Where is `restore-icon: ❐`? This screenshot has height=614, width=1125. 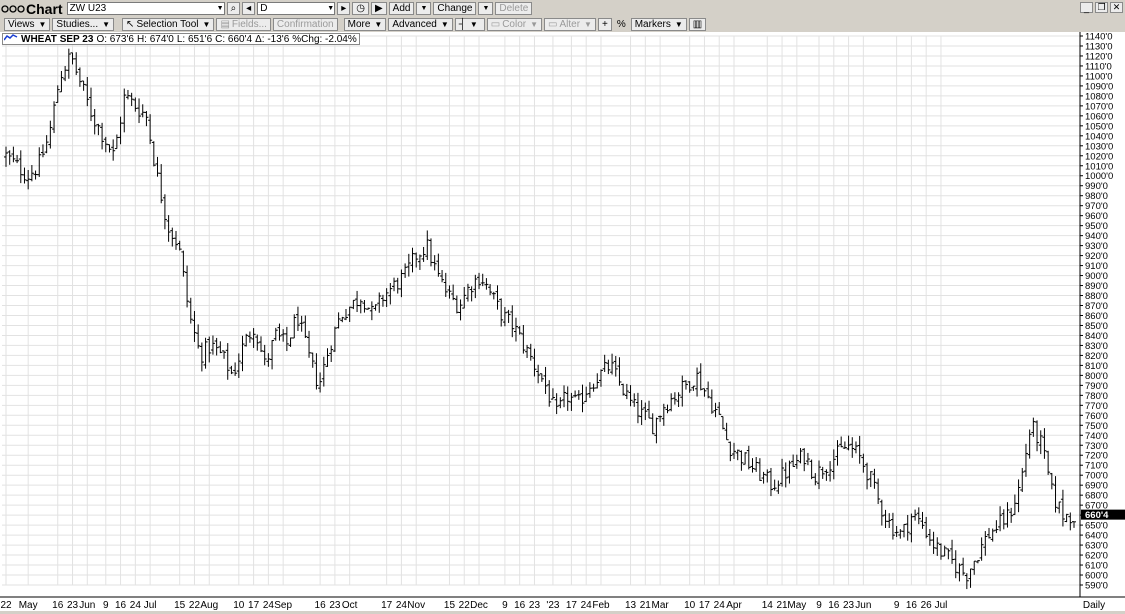
restore-icon: ❐ is located at coordinates (1101, 7).